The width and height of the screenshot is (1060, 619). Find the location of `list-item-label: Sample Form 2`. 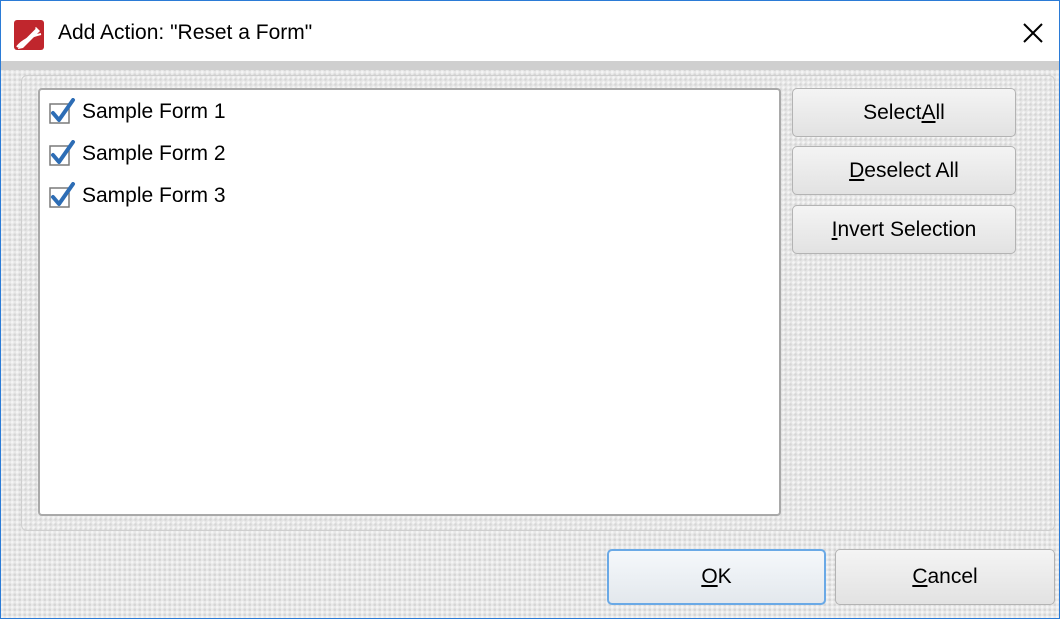

list-item-label: Sample Form 2 is located at coordinates (154, 153).